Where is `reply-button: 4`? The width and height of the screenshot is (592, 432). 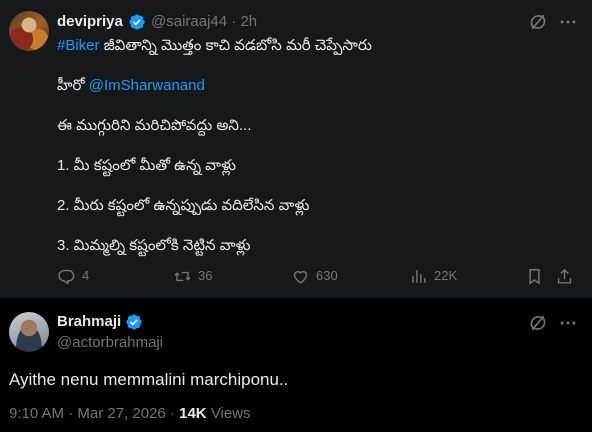
reply-button: 4 is located at coordinates (73, 276).